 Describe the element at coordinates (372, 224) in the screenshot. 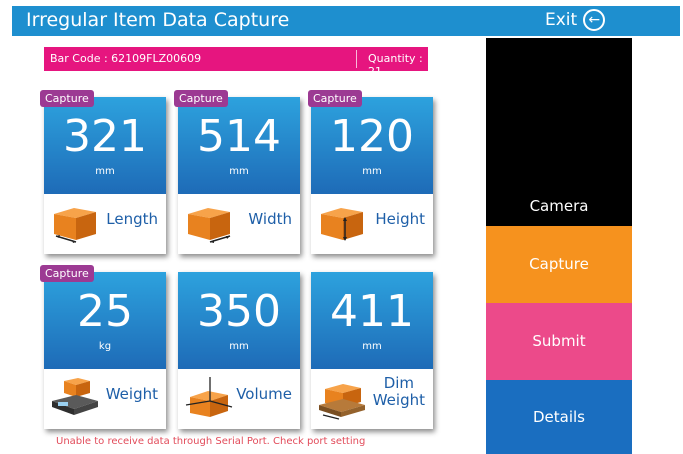

I see `height-label-panel: Height` at that location.